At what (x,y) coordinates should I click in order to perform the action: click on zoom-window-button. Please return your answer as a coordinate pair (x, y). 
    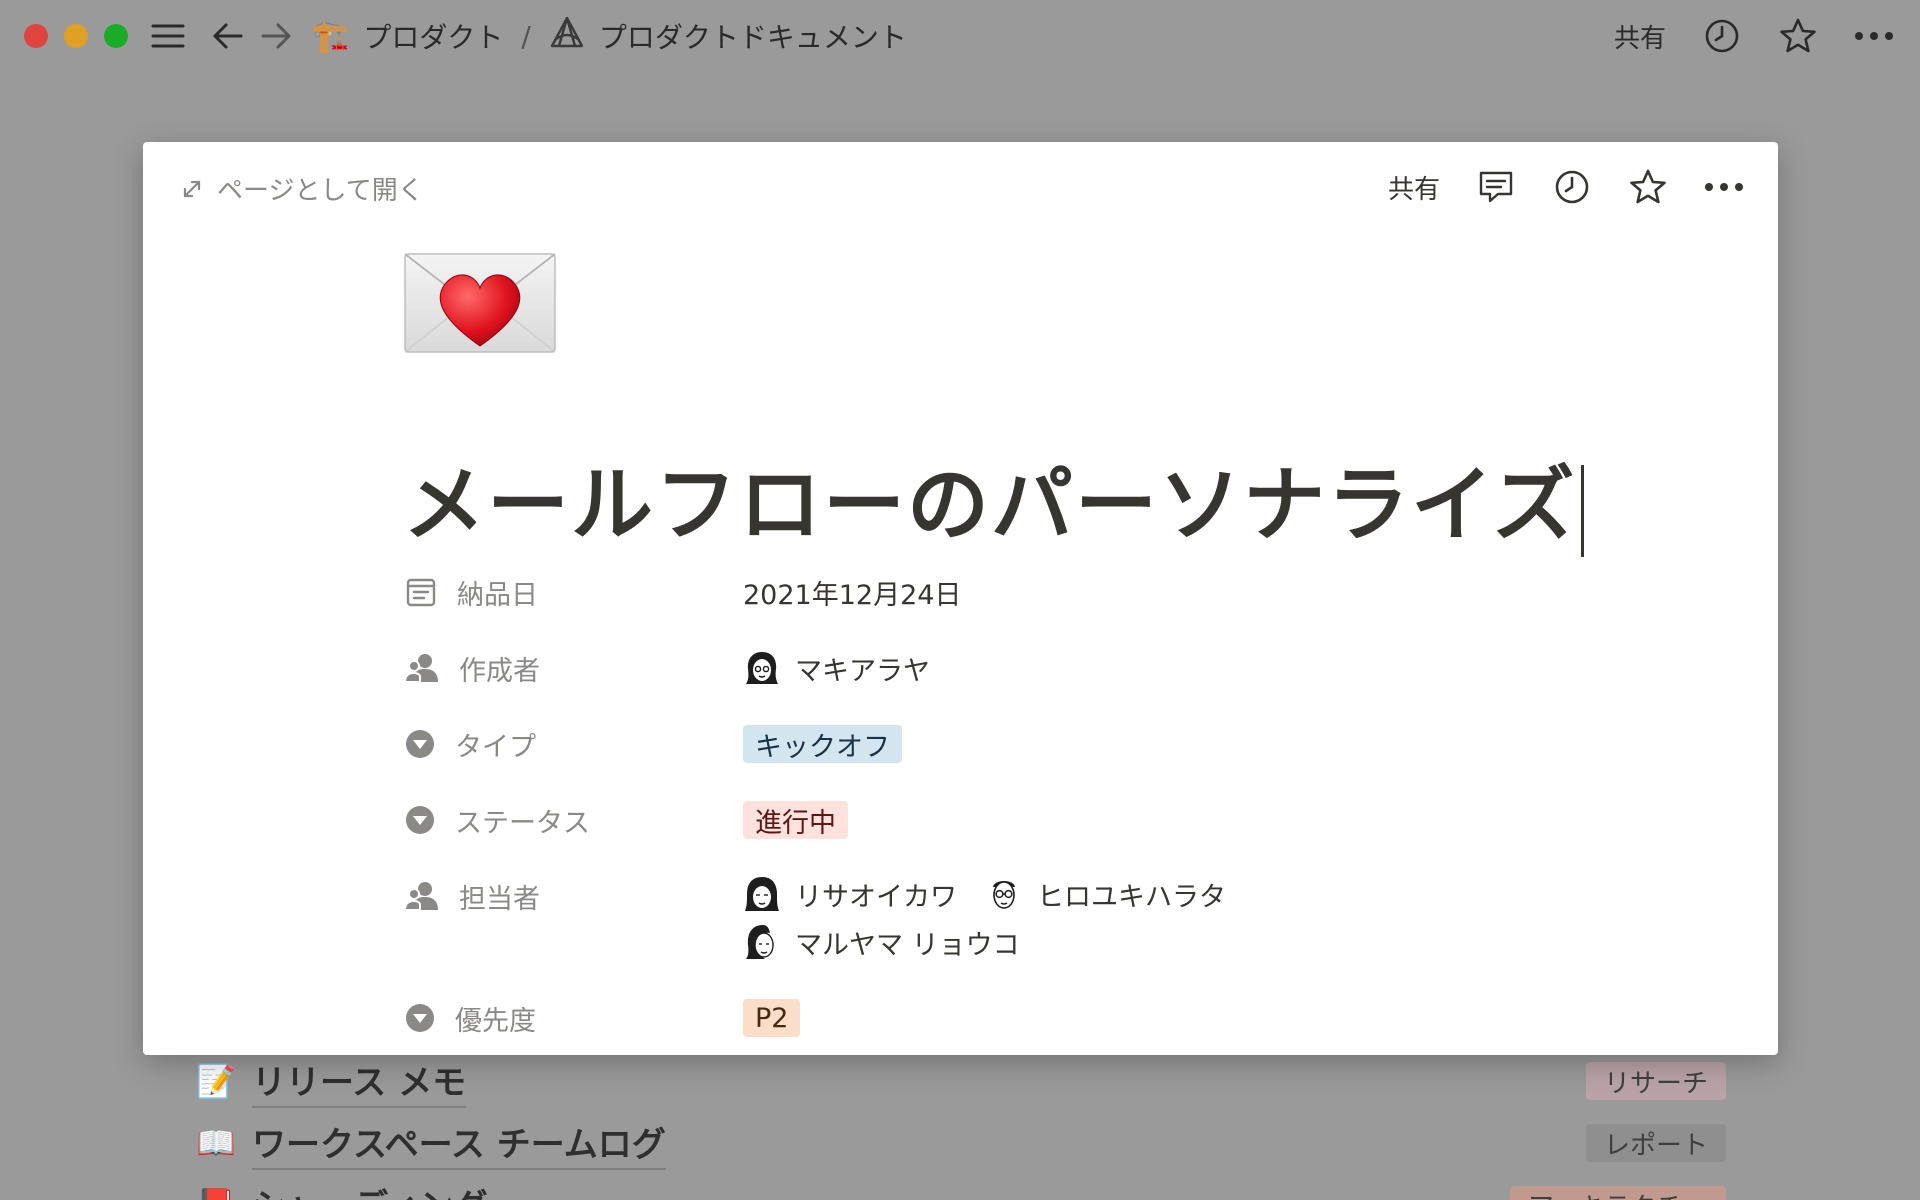
    Looking at the image, I should click on (116, 36).